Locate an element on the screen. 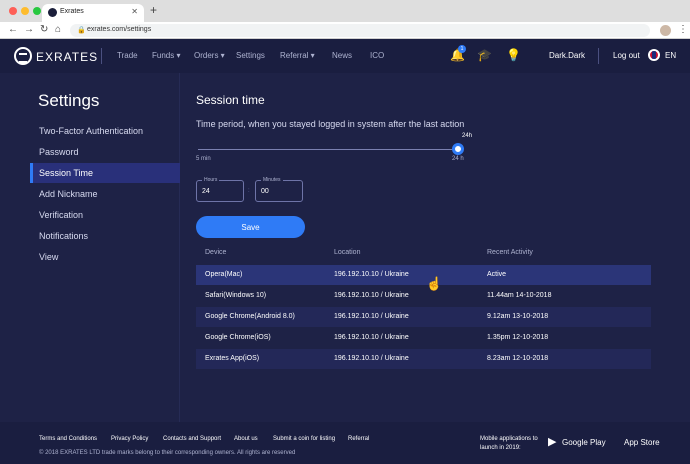  minutes-input is located at coordinates (279, 191).